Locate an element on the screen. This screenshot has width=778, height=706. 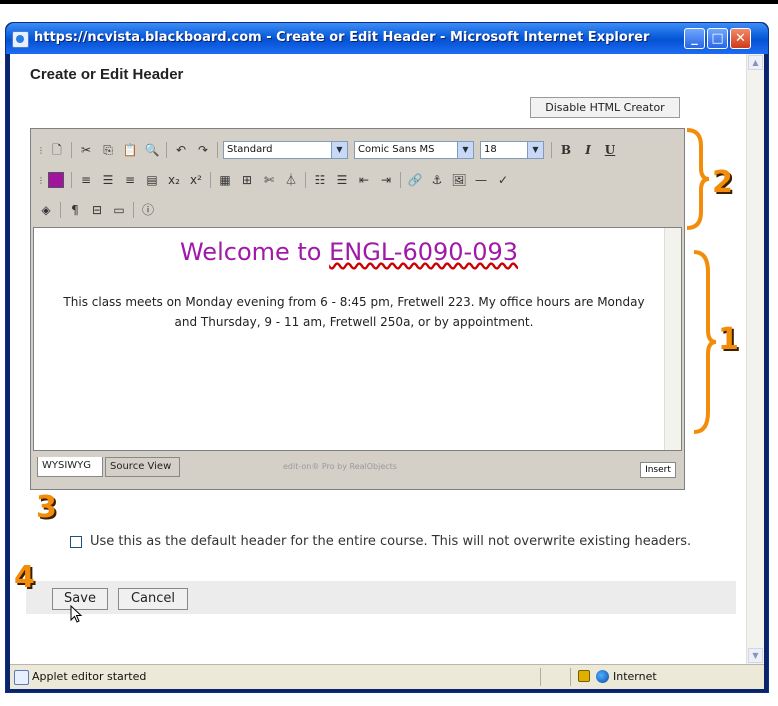
frame-icon: ▭ is located at coordinates (119, 210).